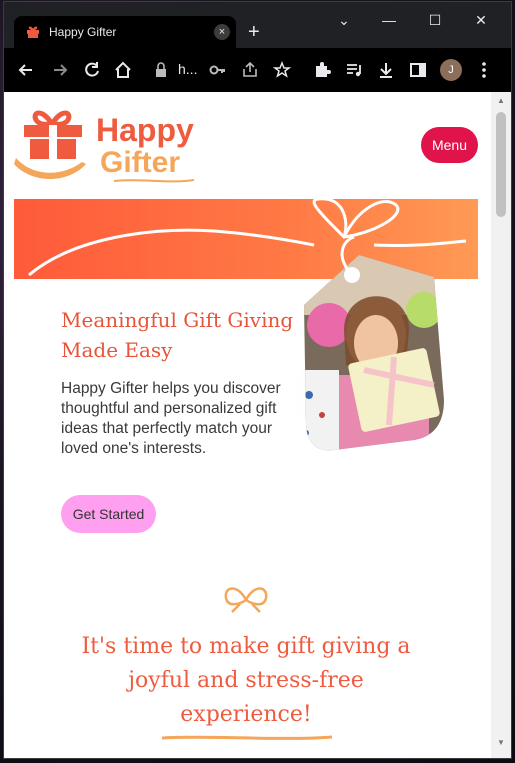 This screenshot has width=515, height=763. Describe the element at coordinates (154, 181) in the screenshot. I see `logo-underline` at that location.